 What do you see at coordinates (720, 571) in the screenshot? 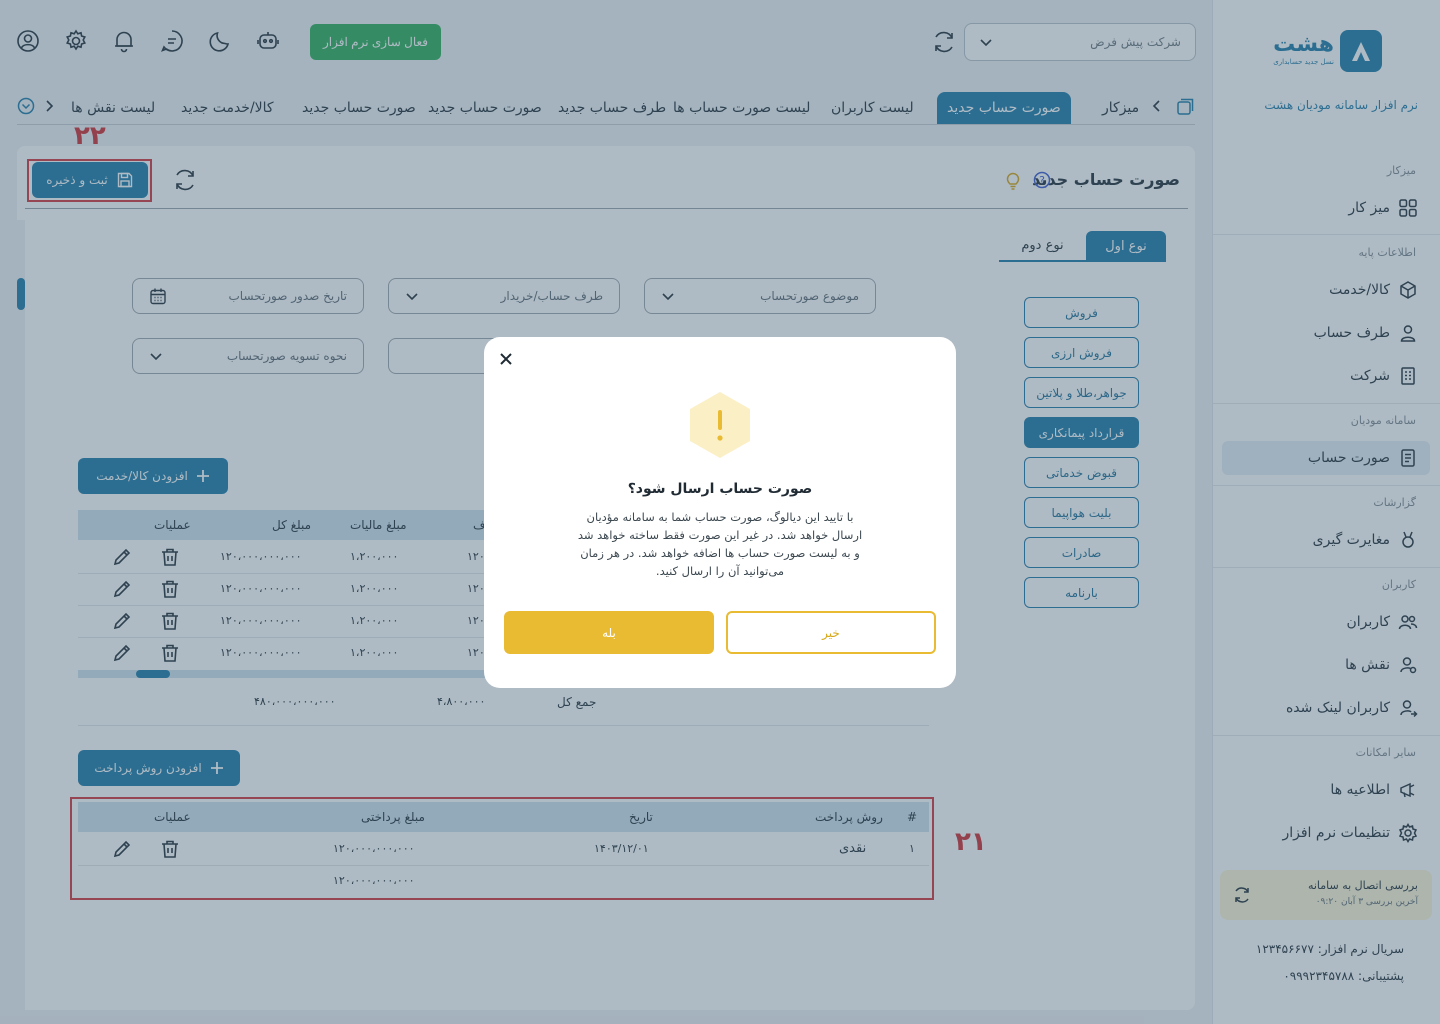
I see `dialog-body-line: می‌توانید آن را ارسال کنید.` at bounding box center [720, 571].